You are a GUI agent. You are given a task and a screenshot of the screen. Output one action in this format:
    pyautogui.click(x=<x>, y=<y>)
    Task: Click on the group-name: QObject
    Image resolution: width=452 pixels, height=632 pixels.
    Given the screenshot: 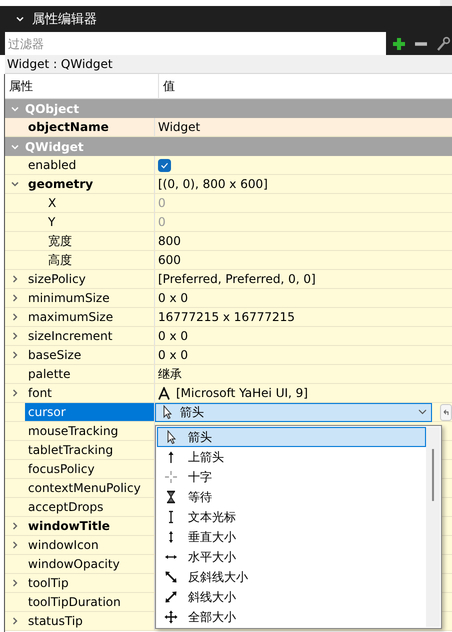 What is the action you would take?
    pyautogui.click(x=52, y=109)
    